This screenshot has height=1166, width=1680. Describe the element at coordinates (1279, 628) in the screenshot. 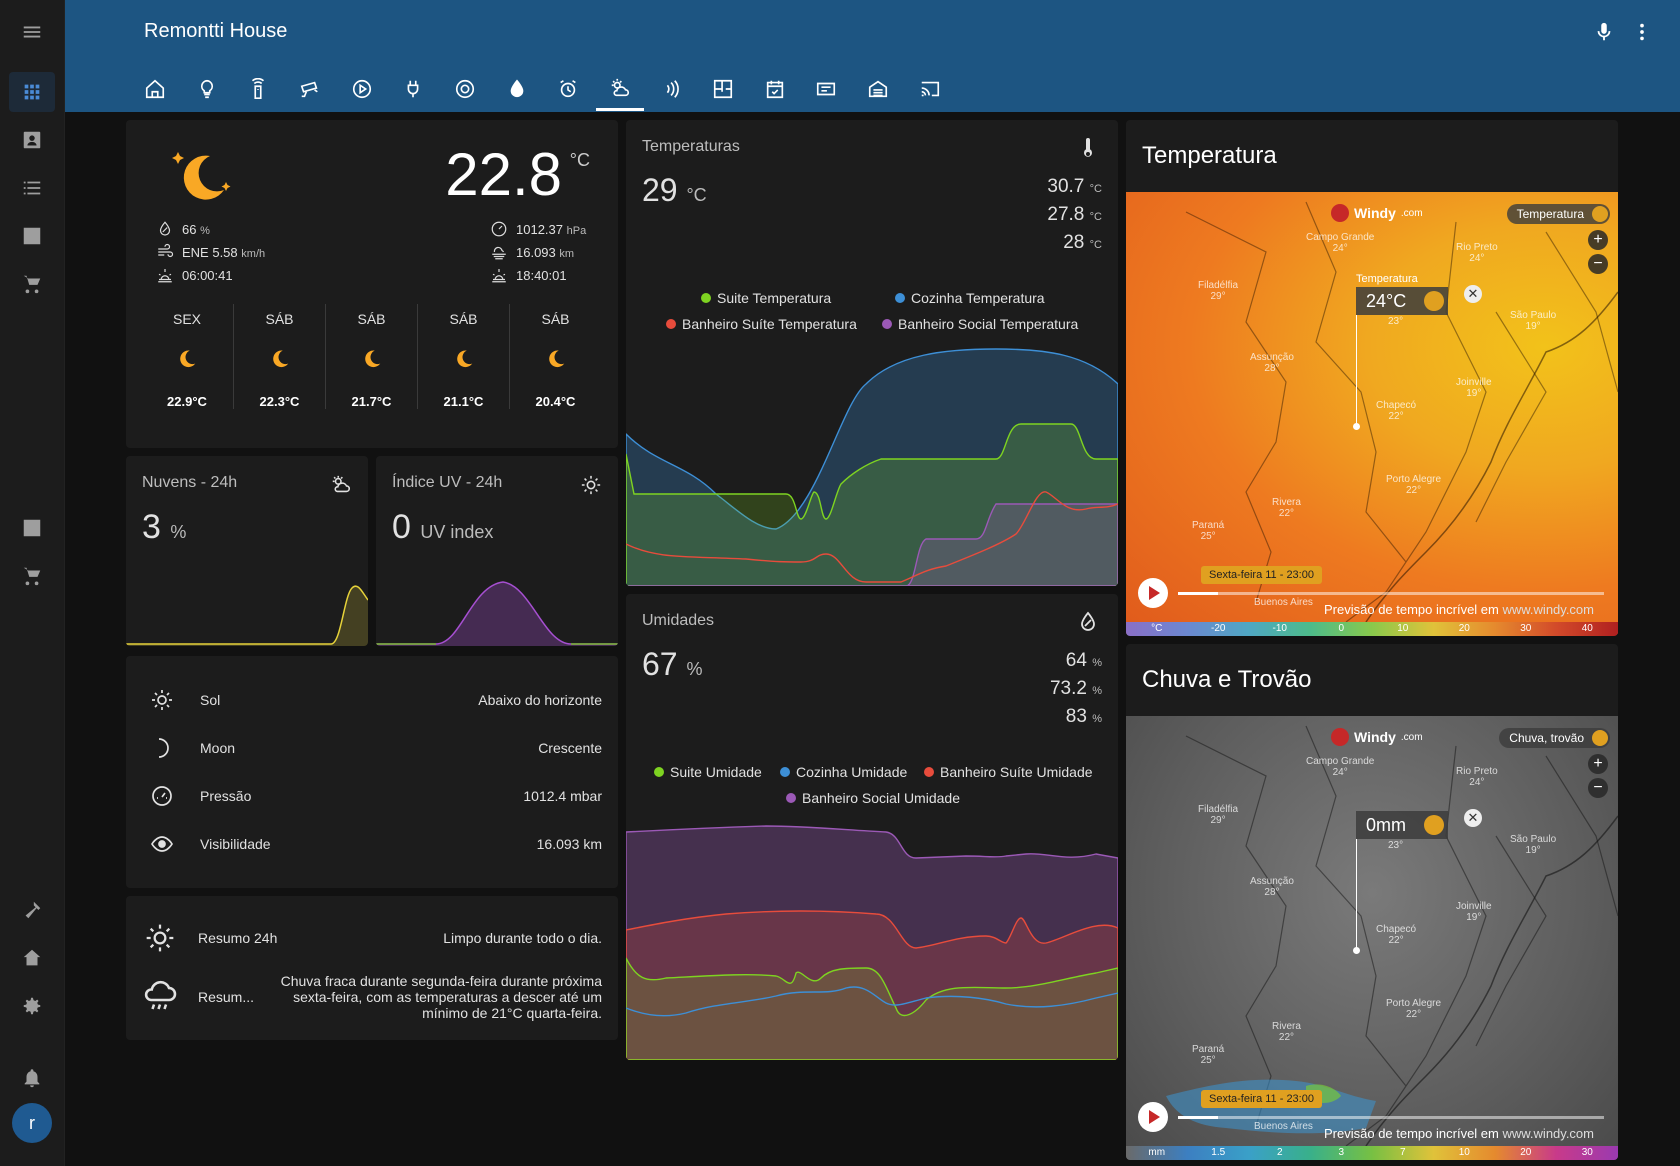

I see `scale-label: -10` at that location.